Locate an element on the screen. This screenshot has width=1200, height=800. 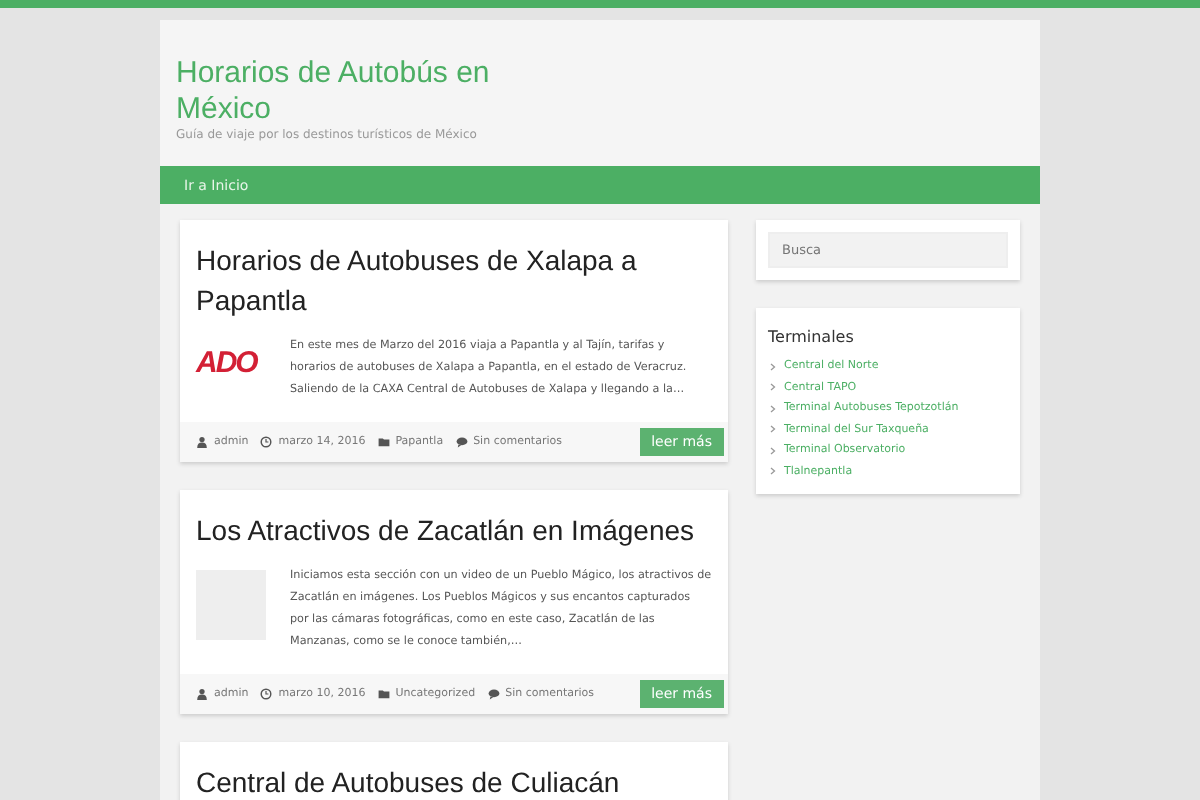
logo-thumbnail: ADO is located at coordinates (231, 364).